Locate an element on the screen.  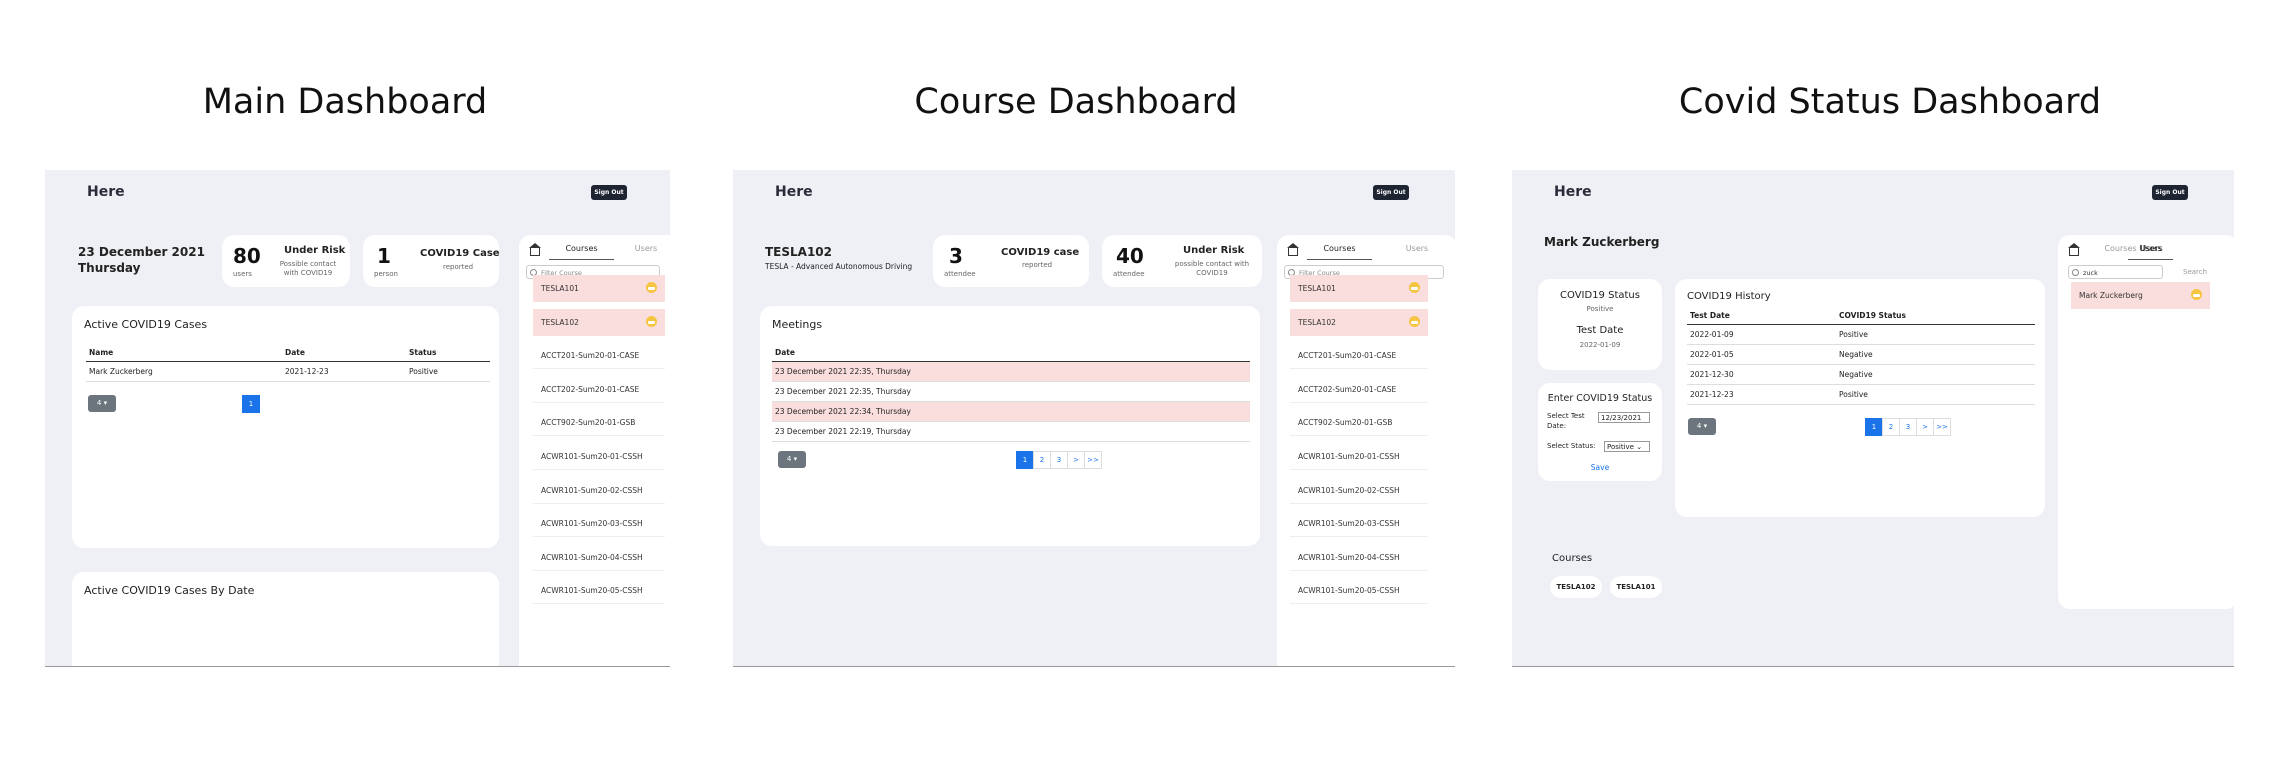
course-list-item-label: ACWR101-Sum20-01-CSSH is located at coordinates (592, 456).